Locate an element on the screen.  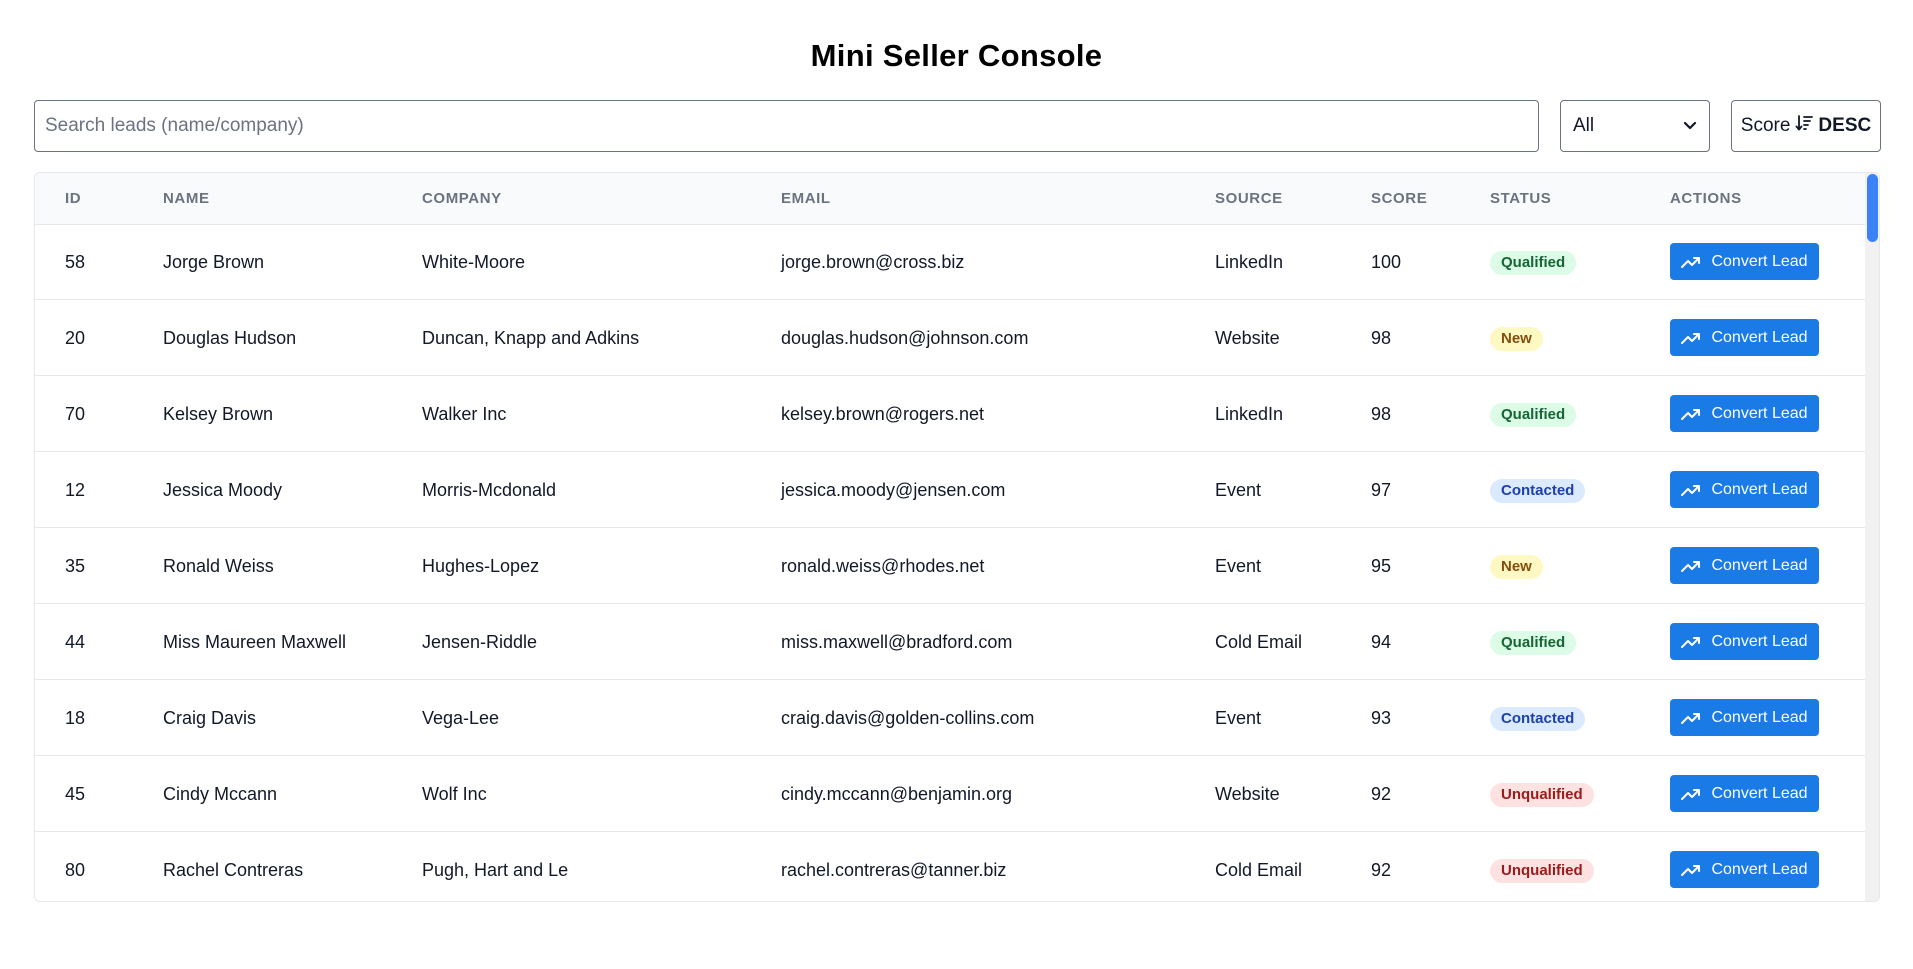
cell-id: 20 is located at coordinates (75, 338).